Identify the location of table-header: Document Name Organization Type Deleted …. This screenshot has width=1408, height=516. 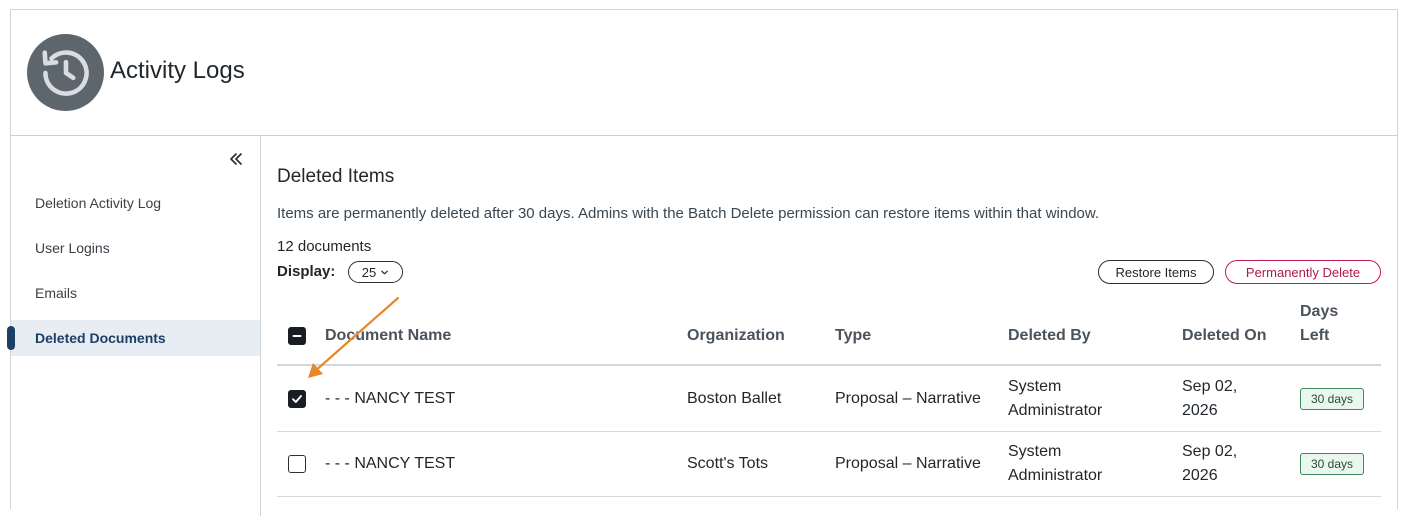
(829, 334).